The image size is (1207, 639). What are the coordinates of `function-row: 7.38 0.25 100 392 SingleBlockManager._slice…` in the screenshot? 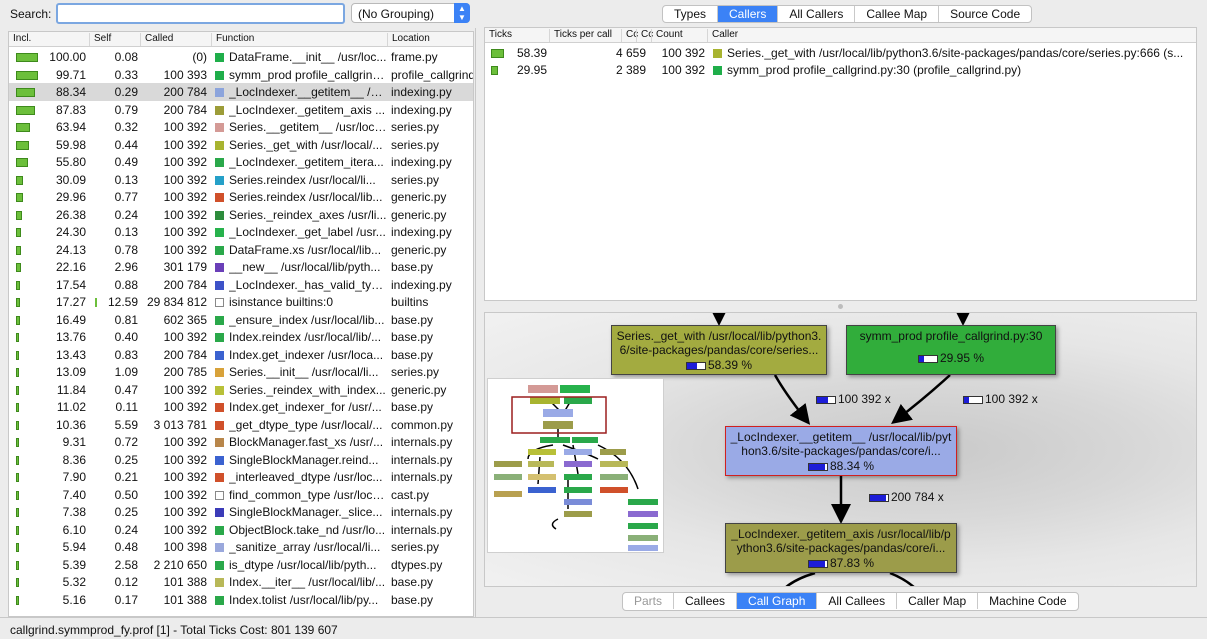 It's located at (241, 512).